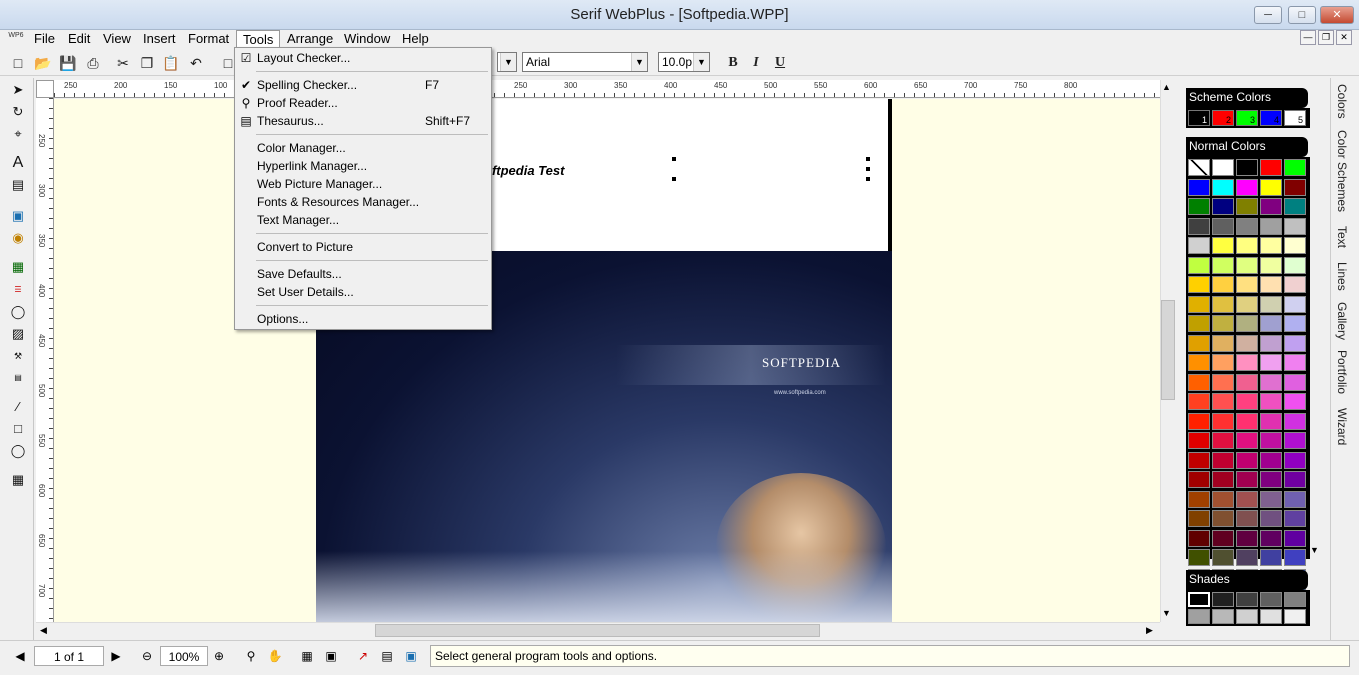 The height and width of the screenshot is (675, 1359). I want to click on navbar-tool-icon: ◯, so click(18, 312).